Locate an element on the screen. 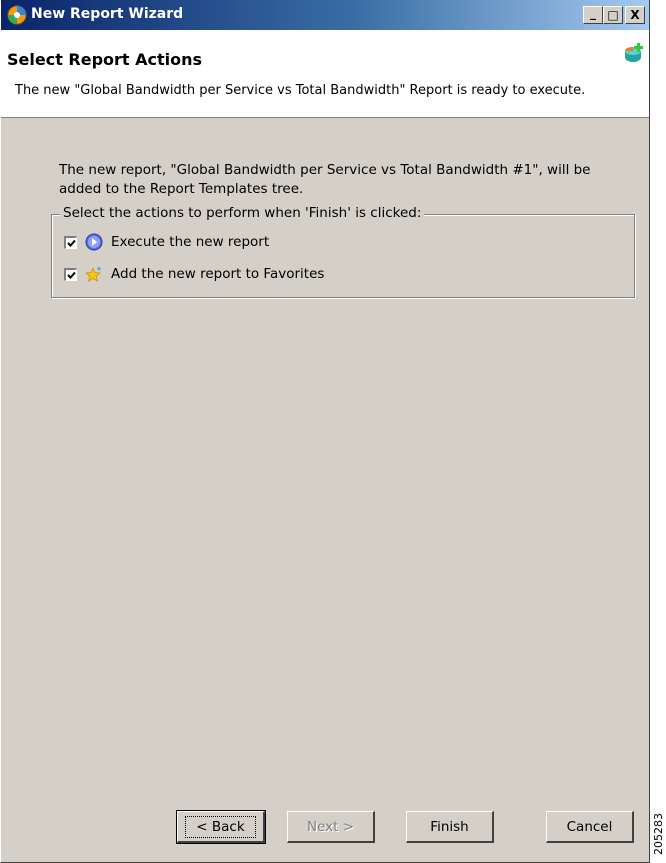 Image resolution: width=666 pixels, height=863 pixels. app-logo-icon is located at coordinates (17, 15).